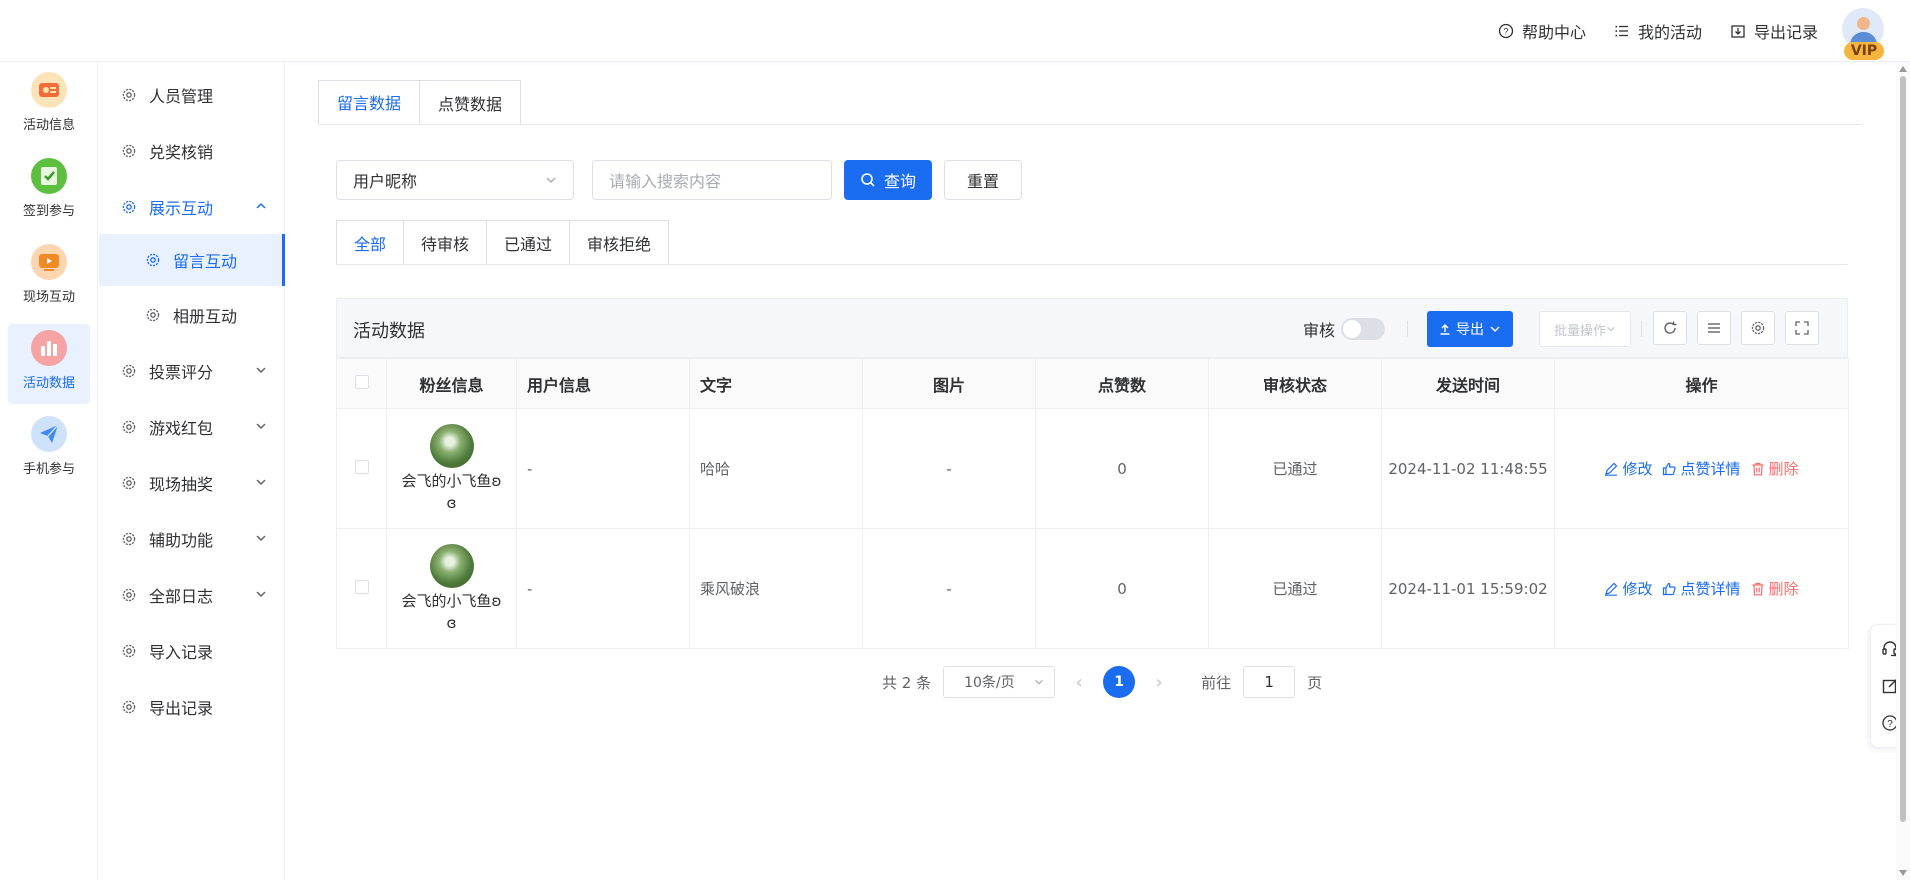 This screenshot has width=1910, height=880. What do you see at coordinates (1102, 682) in the screenshot?
I see `pagination: 共 2 条 10条/页 ‹ 1 › 前往 1 页` at bounding box center [1102, 682].